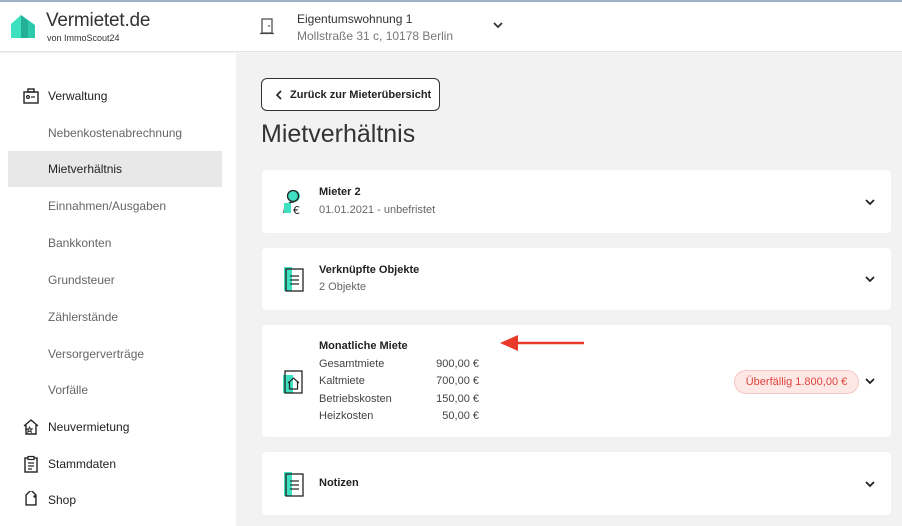  I want to click on linked-objects-card: Verknüpfte Objekte 2 Objekte, so click(576, 279).